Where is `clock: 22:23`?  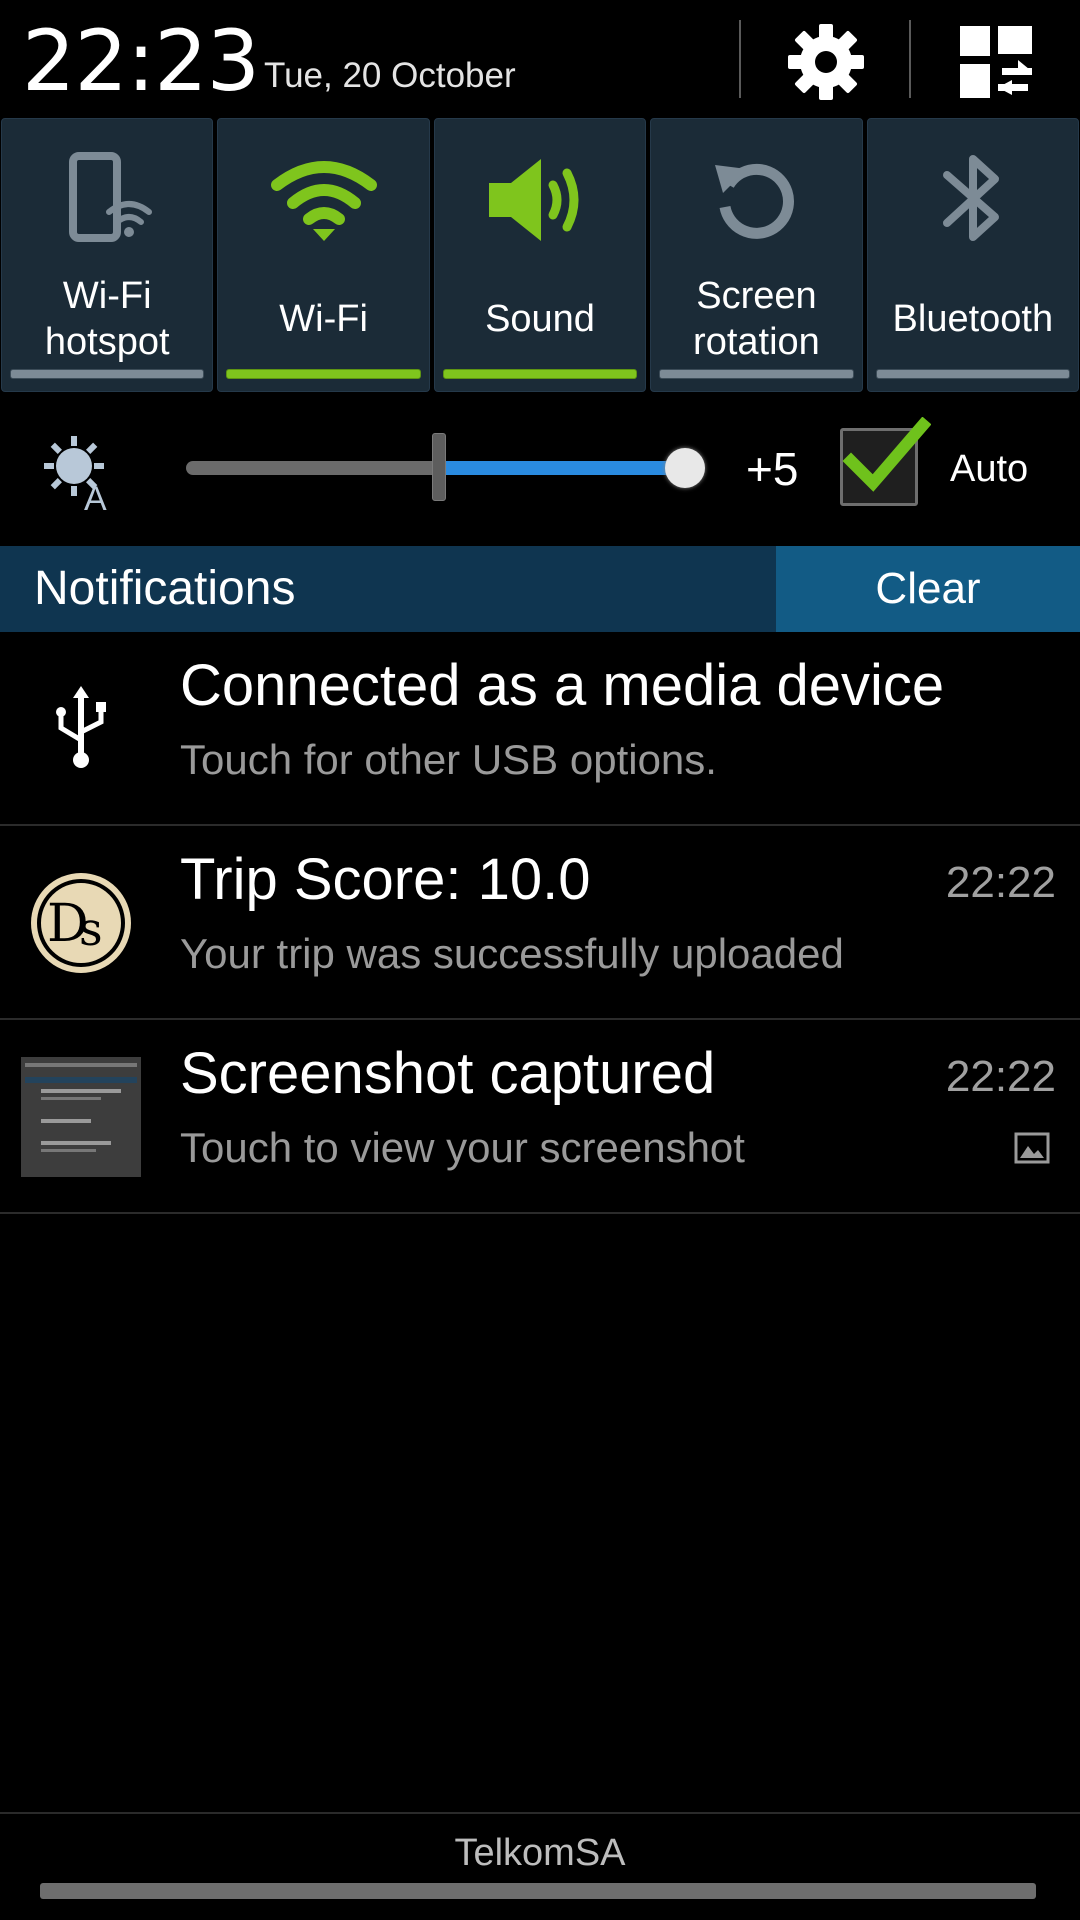 clock: 22:23 is located at coordinates (141, 61).